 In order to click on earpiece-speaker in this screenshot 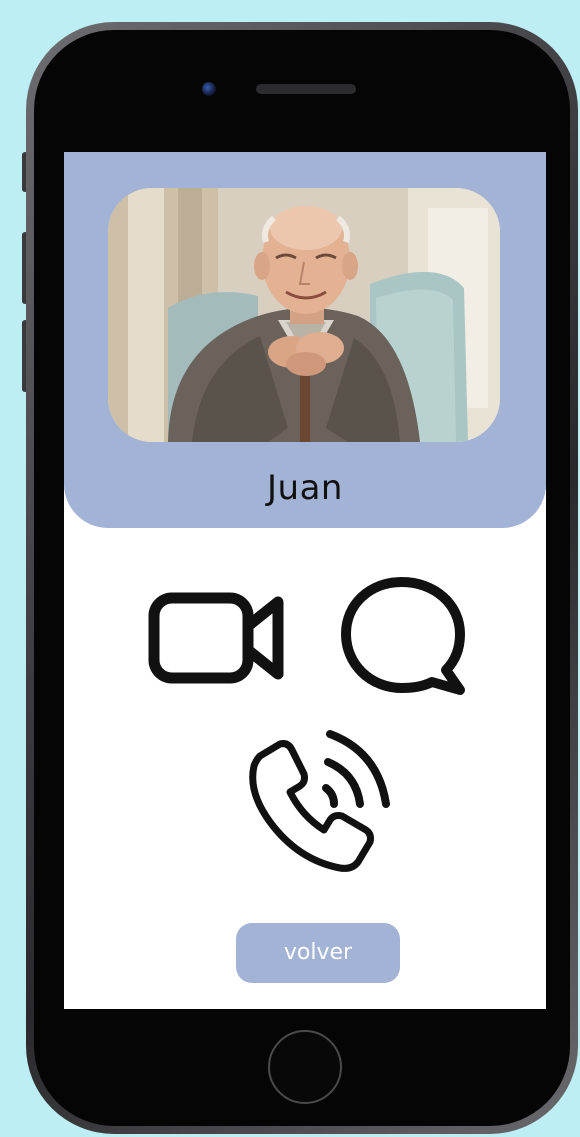, I will do `click(306, 89)`.